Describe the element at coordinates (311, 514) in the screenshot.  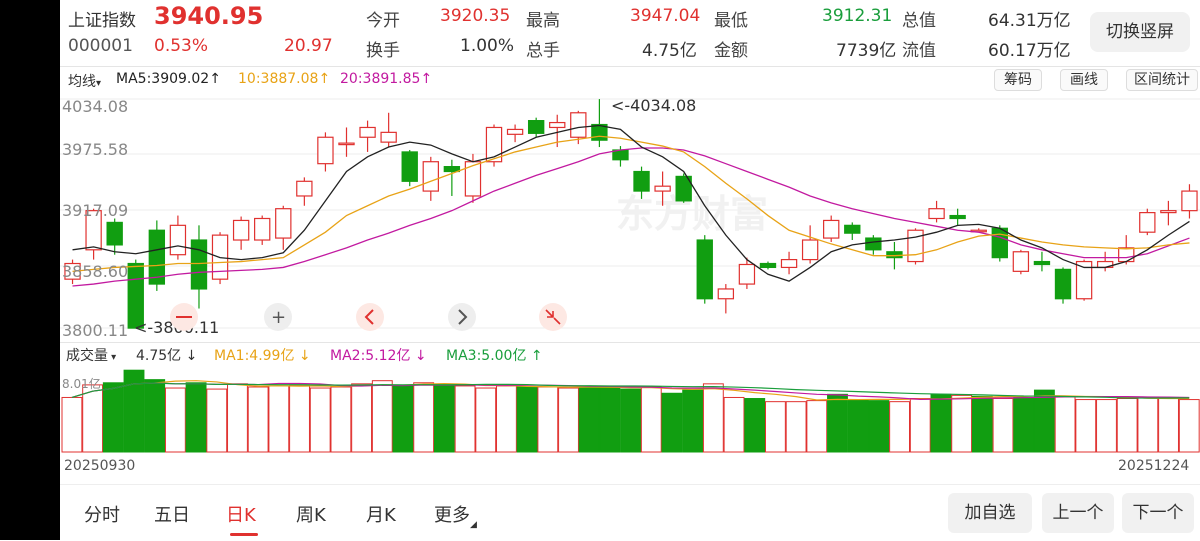
I see `tab-weekly-k: 周K` at that location.